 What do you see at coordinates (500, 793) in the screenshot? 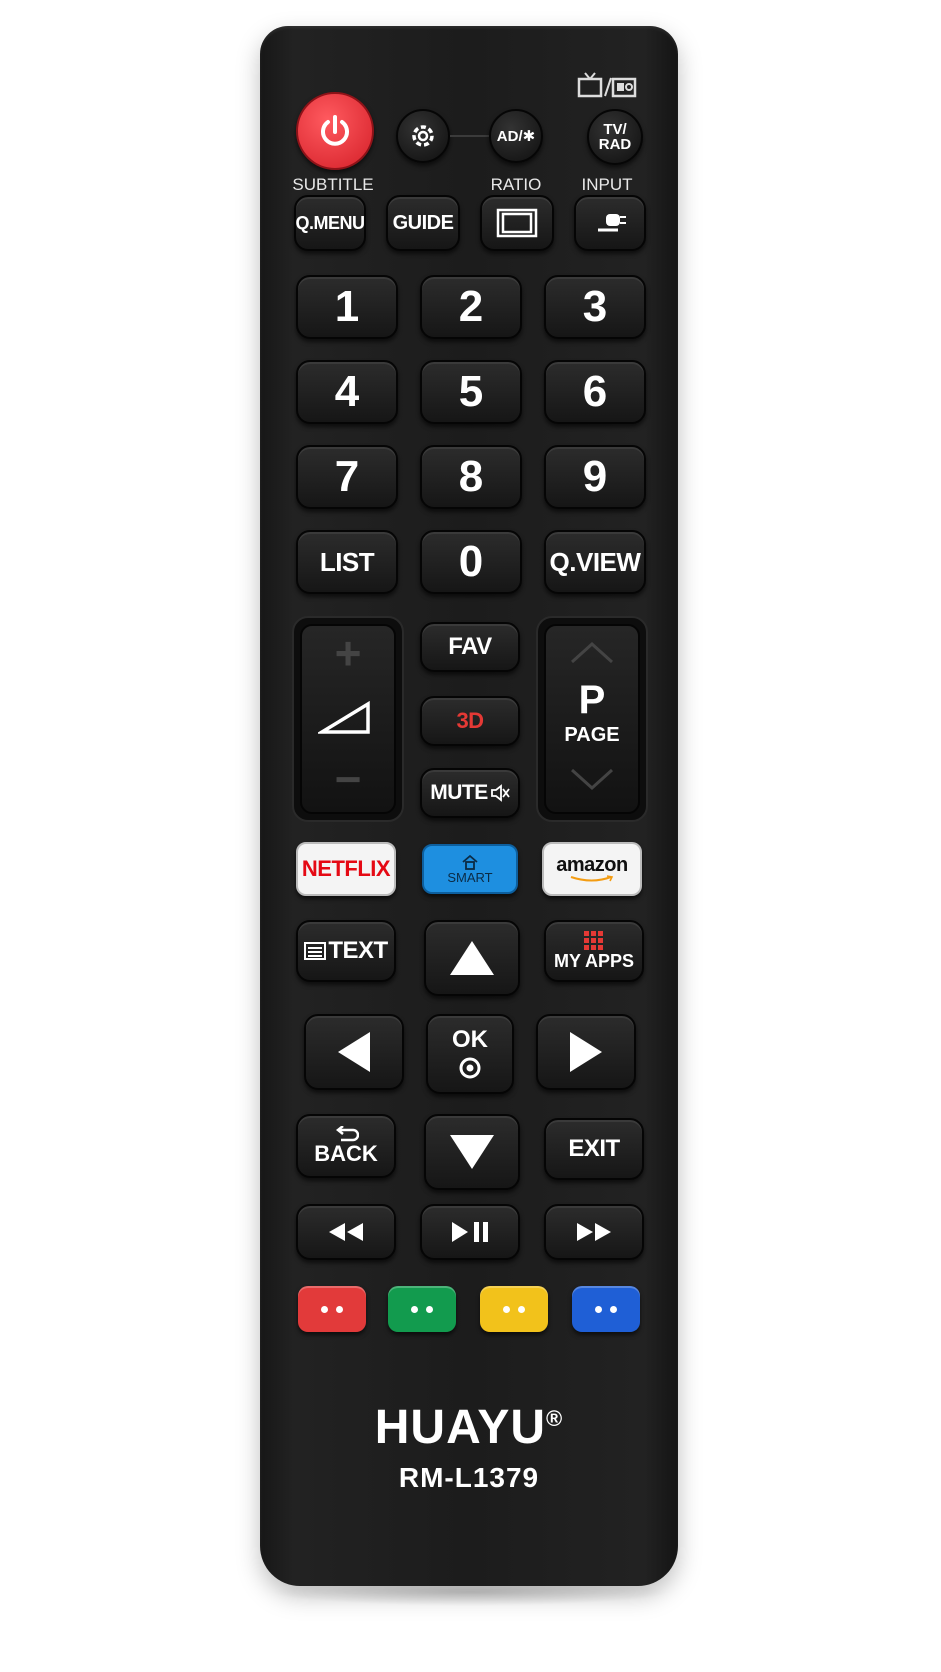
I see `mute-icon` at bounding box center [500, 793].